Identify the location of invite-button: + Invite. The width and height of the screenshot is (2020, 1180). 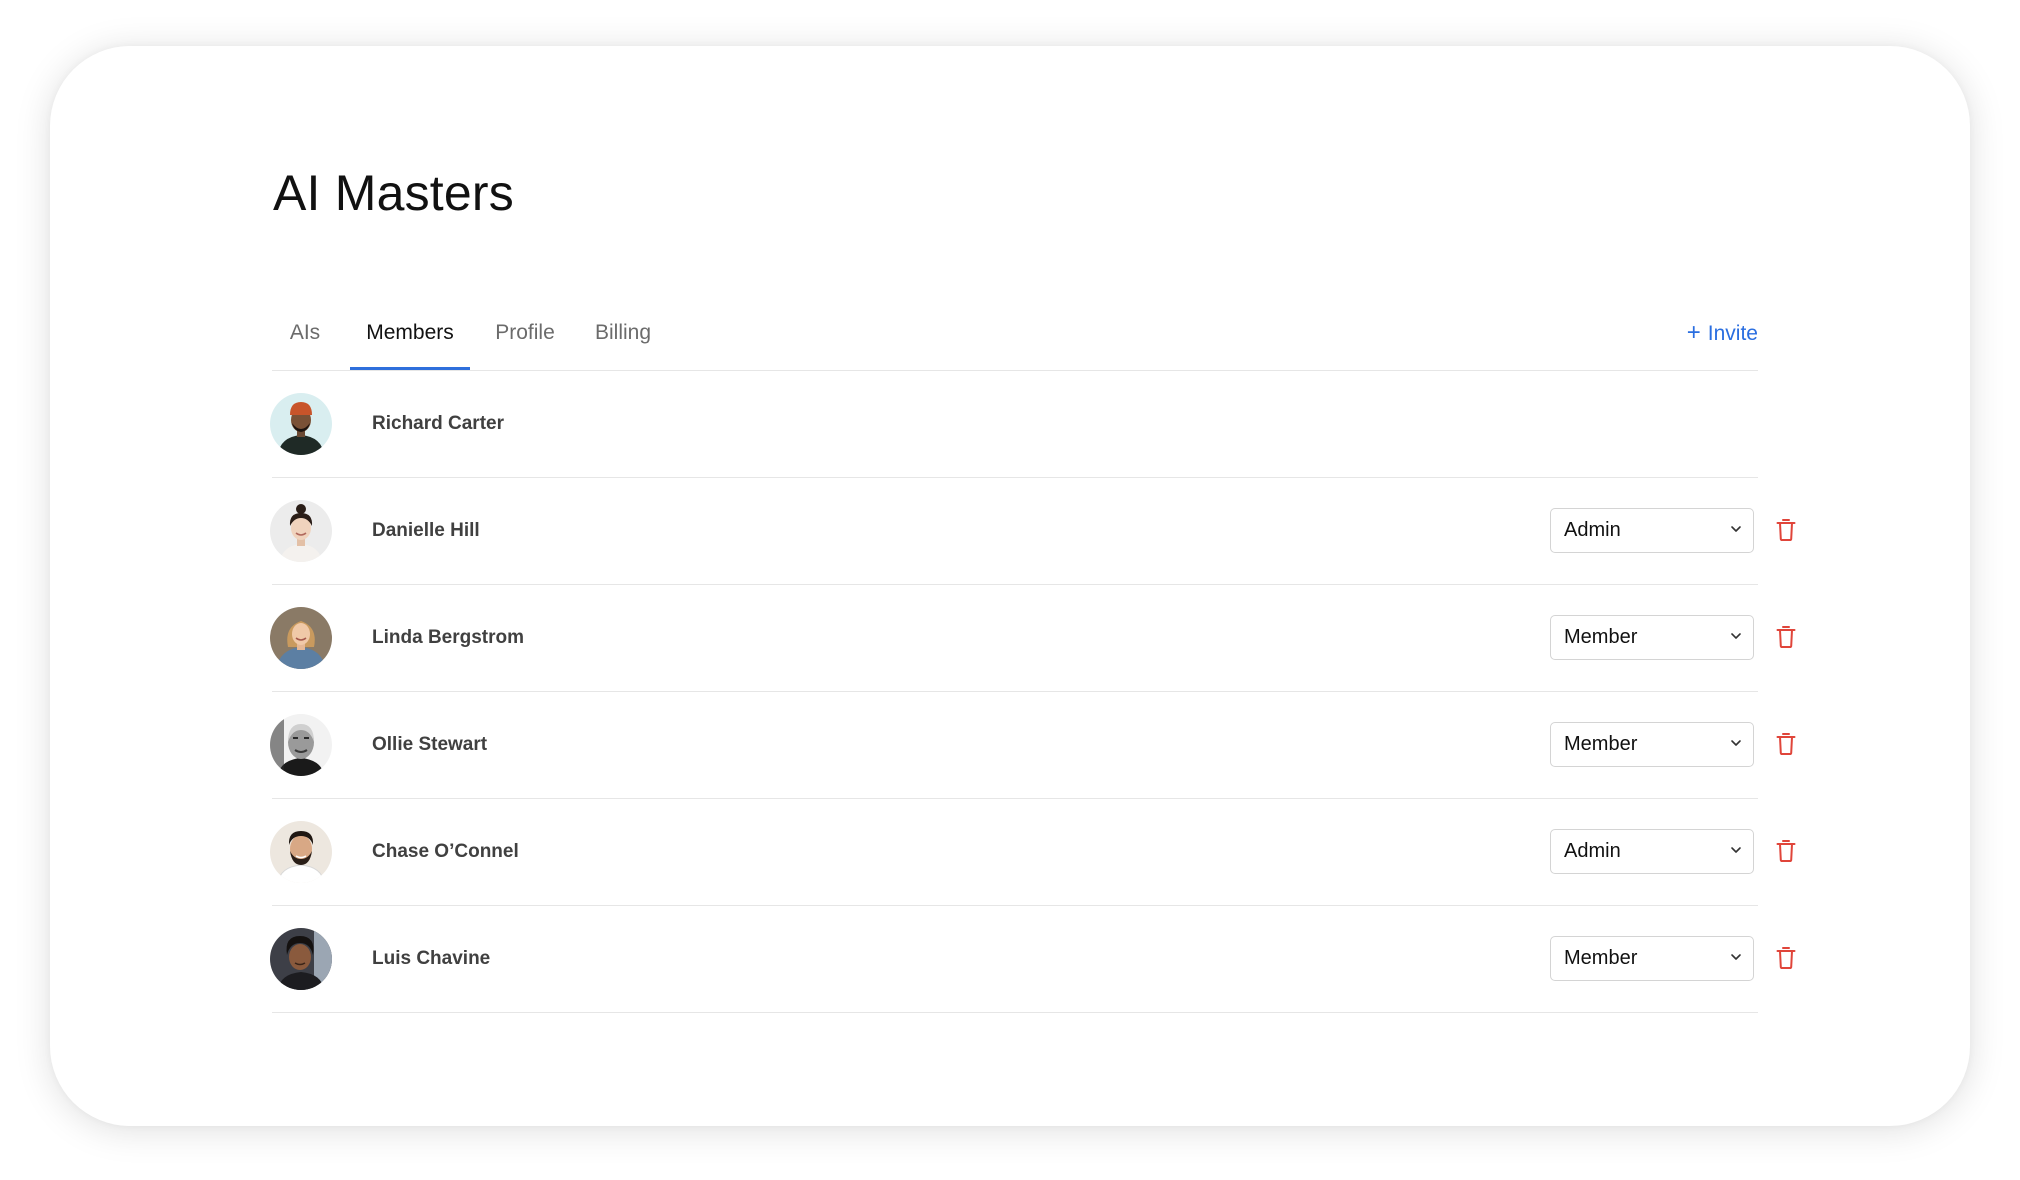
(1722, 333).